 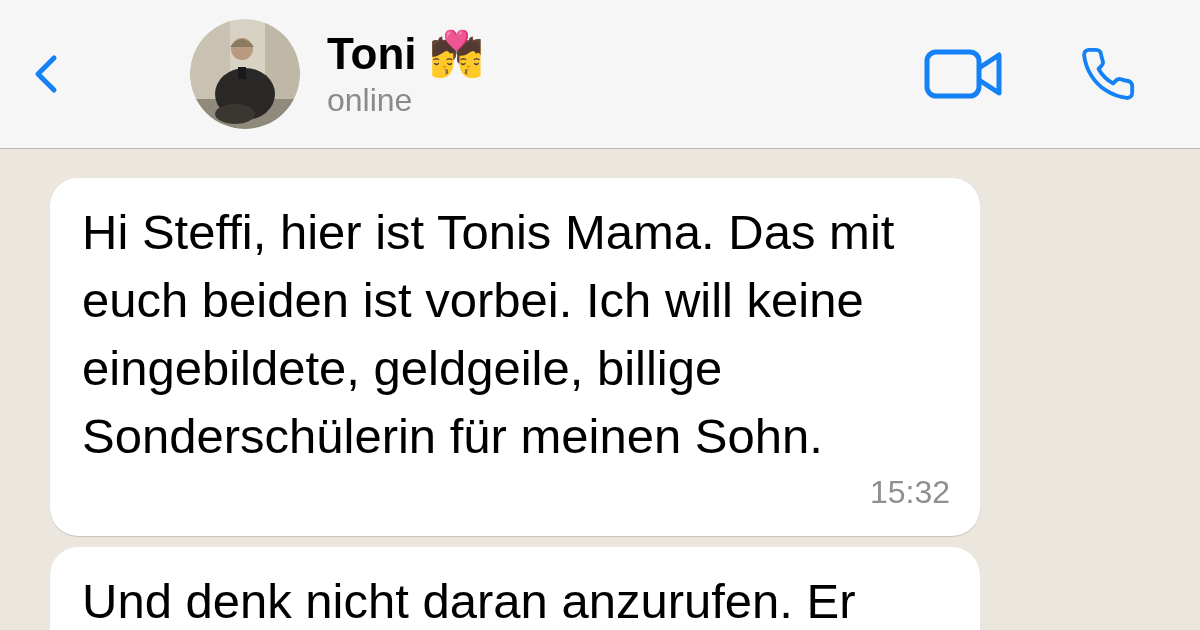 What do you see at coordinates (909, 492) in the screenshot?
I see `message-time: 15:32` at bounding box center [909, 492].